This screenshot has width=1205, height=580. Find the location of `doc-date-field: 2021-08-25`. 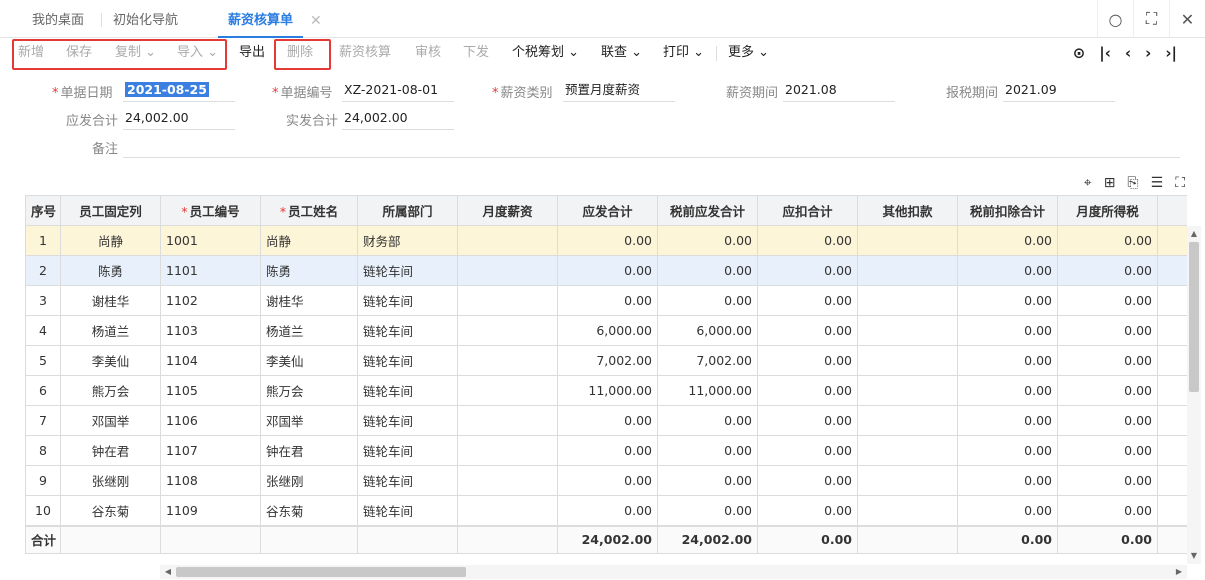

doc-date-field: 2021-08-25 is located at coordinates (179, 91).